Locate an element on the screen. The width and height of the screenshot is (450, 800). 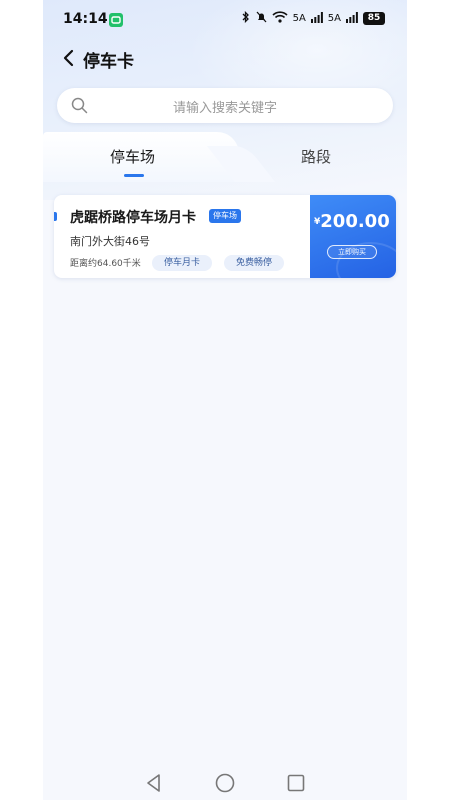
tab-road-section: 路段 is located at coordinates (316, 156).